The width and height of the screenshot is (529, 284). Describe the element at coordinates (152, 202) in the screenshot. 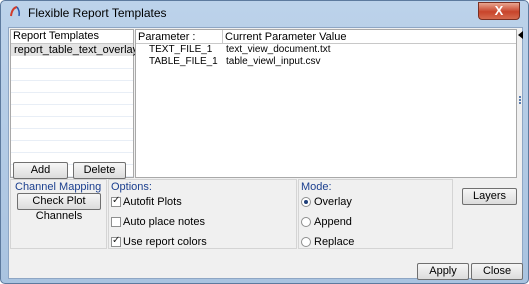

I see `autofit-label: Autofit Plots` at that location.